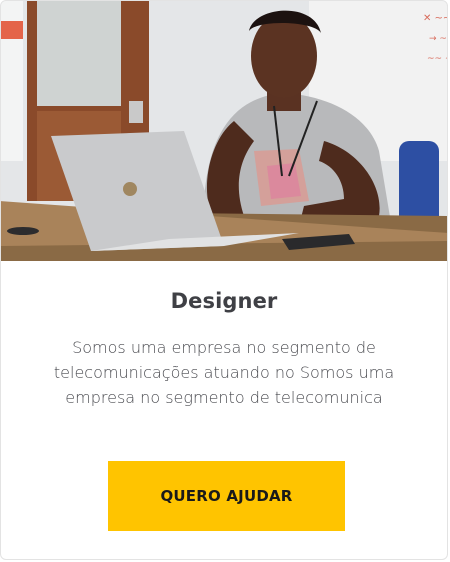  I want to click on quero-ajudar-button: QUERO AJUDAR, so click(226, 496).